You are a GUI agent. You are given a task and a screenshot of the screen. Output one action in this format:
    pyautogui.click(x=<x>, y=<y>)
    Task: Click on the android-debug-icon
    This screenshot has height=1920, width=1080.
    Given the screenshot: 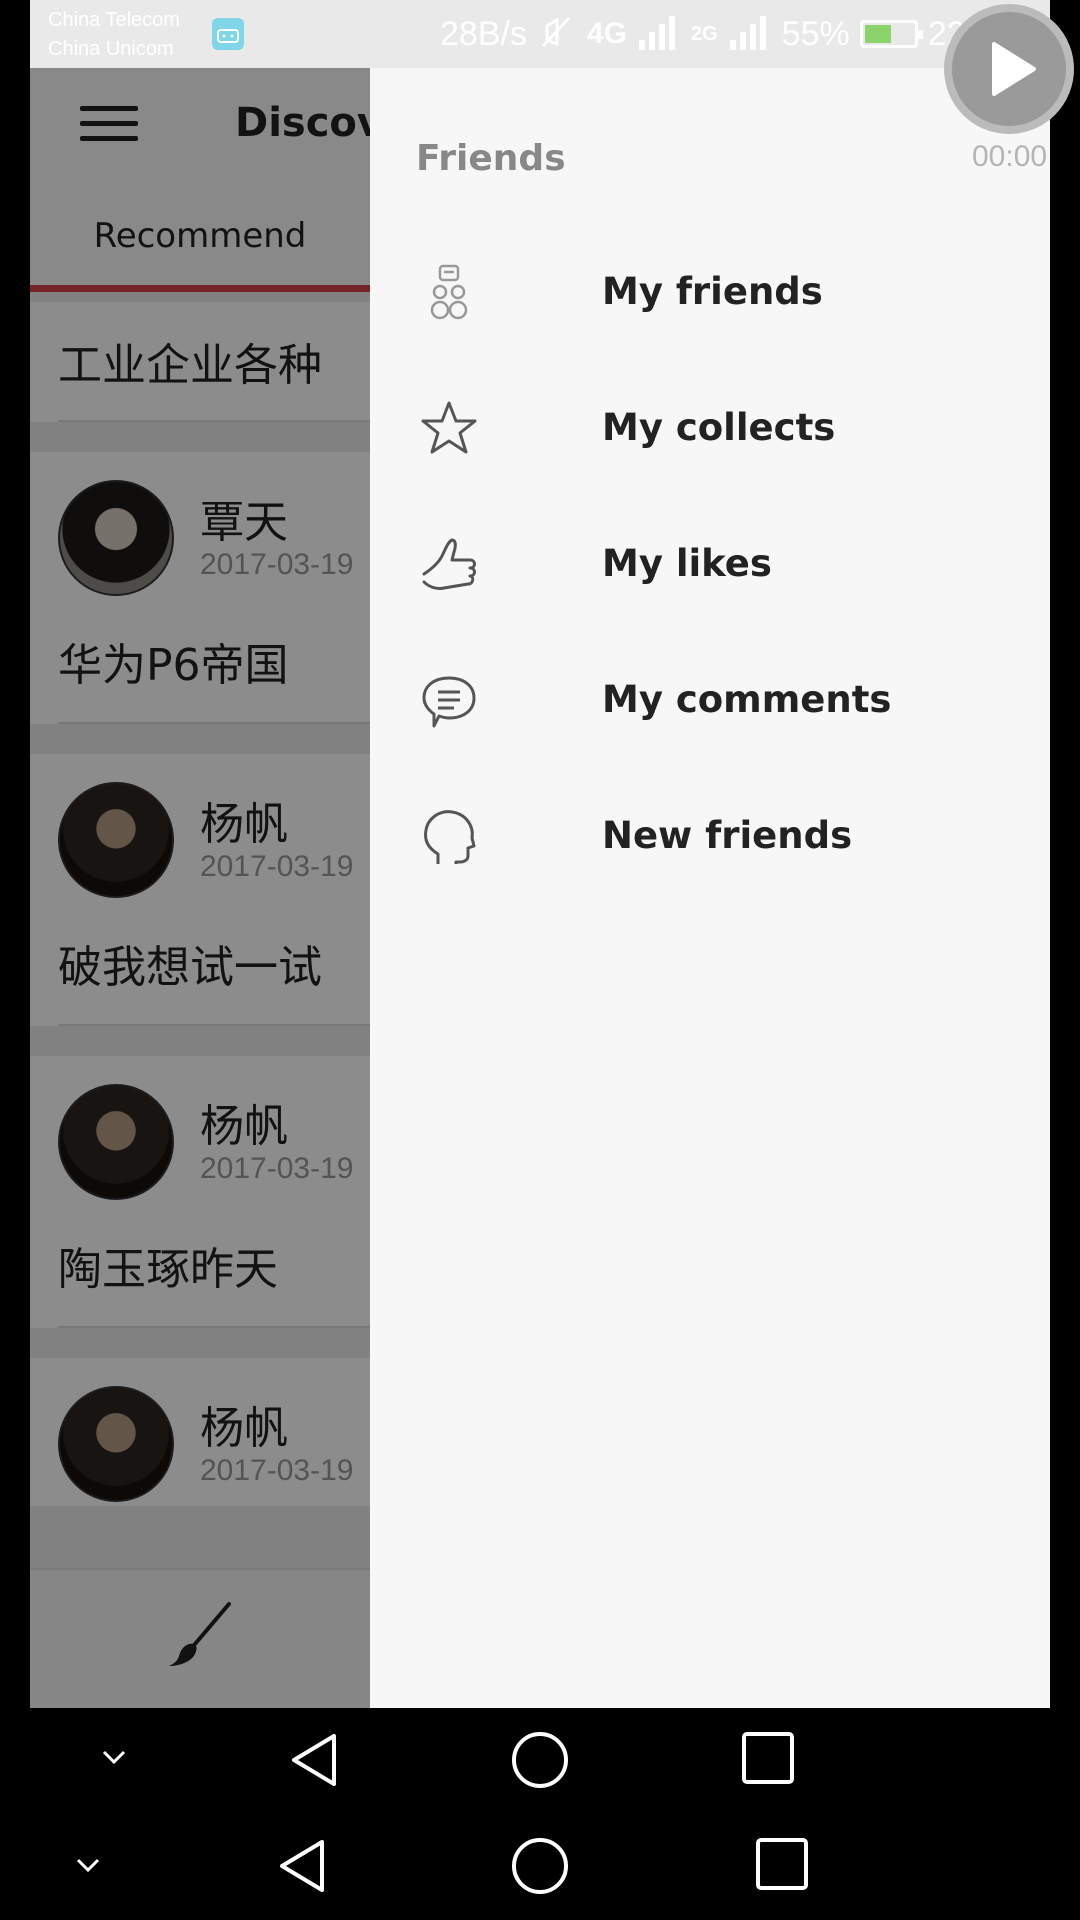 What is the action you would take?
    pyautogui.click(x=228, y=34)
    